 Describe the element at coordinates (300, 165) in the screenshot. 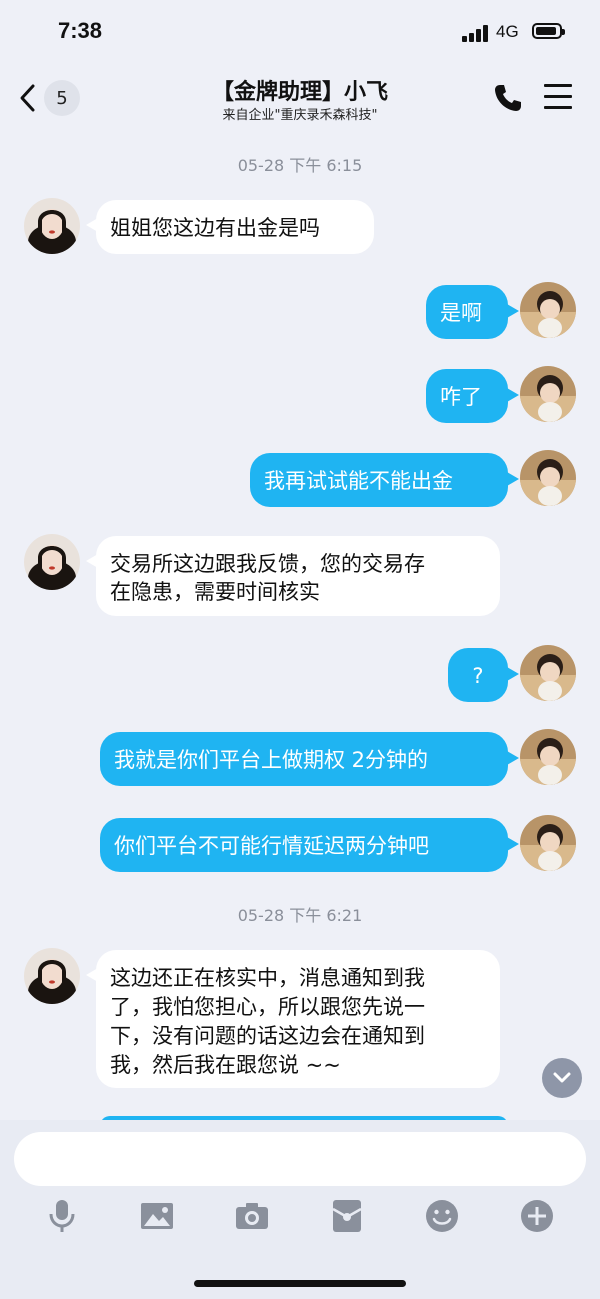

I see `timestamp: 05-28 下午 6:15` at that location.